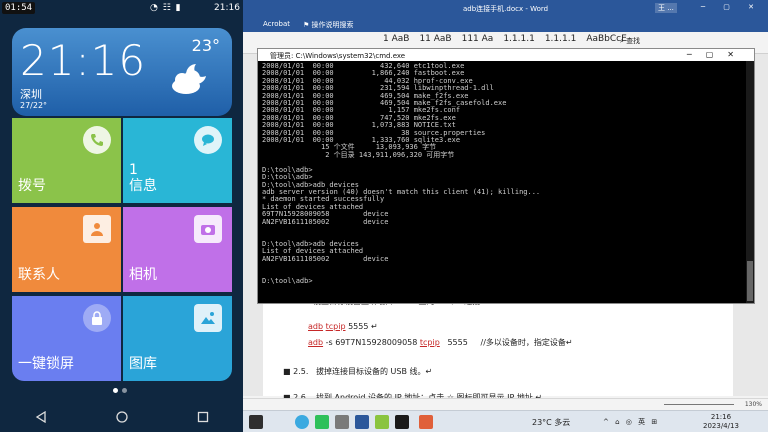  What do you see at coordinates (302, 422) in the screenshot?
I see `browser-icon` at bounding box center [302, 422].